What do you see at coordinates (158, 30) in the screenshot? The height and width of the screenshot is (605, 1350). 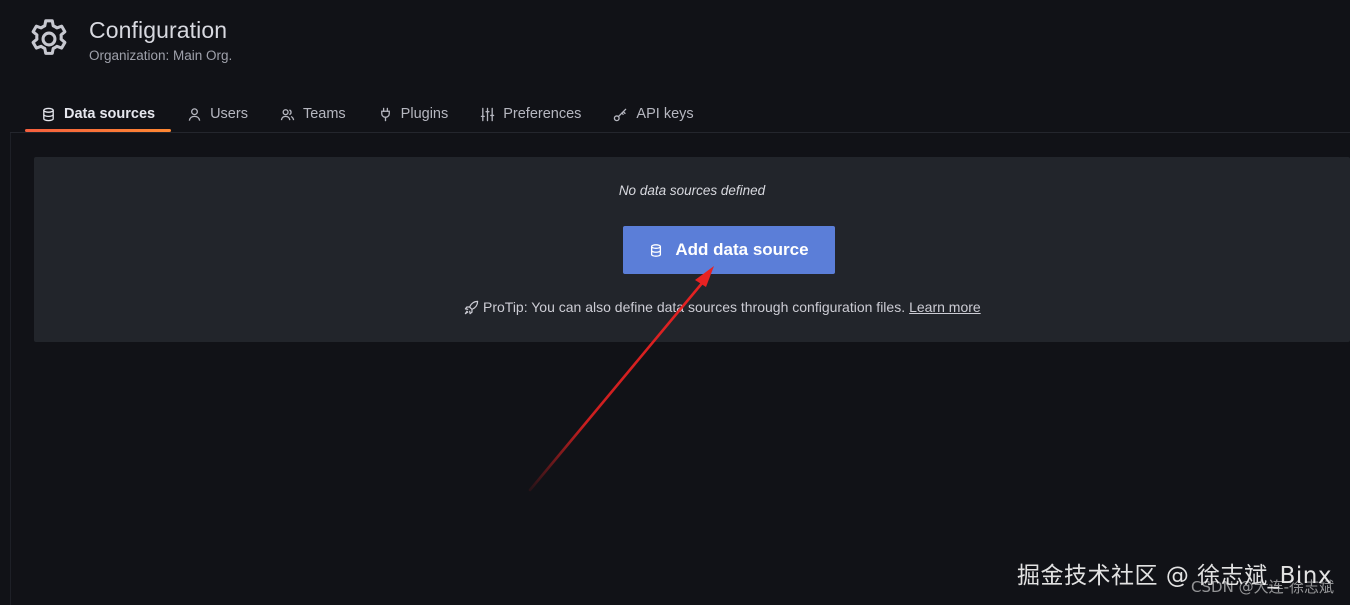 I see `page-title: Configuration` at bounding box center [158, 30].